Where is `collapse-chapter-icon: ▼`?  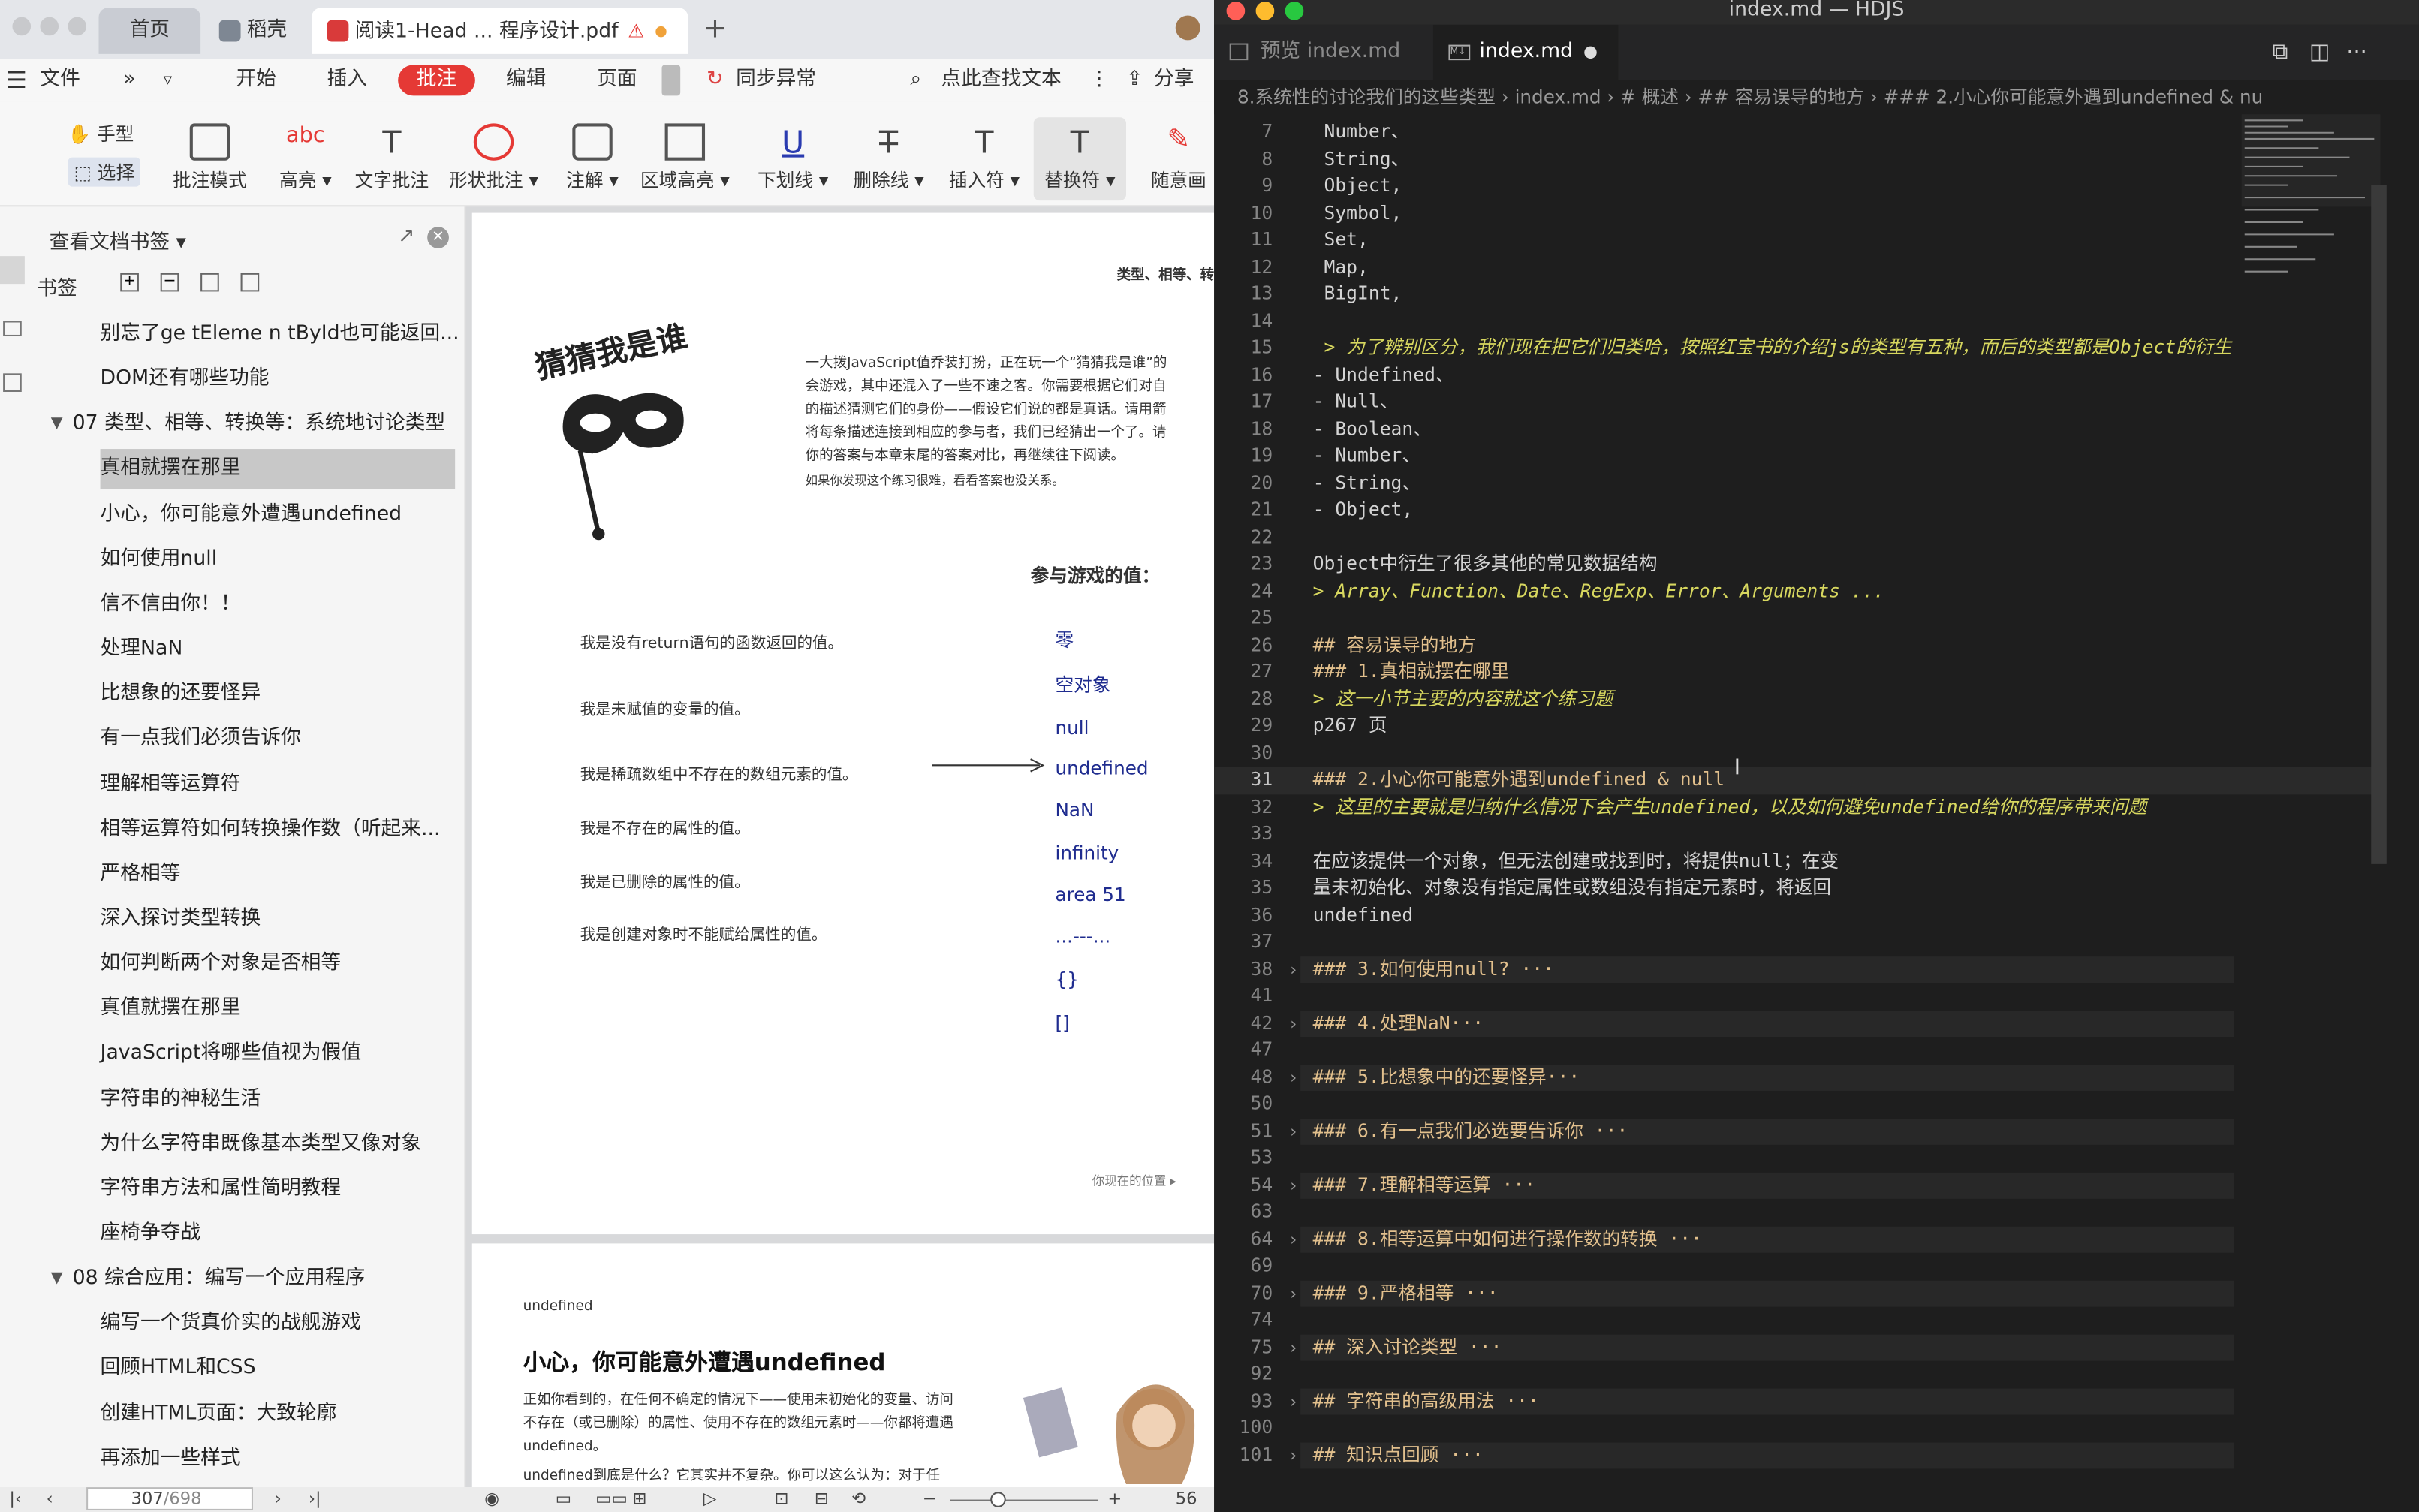
collapse-chapter-icon: ▼ is located at coordinates (57, 1279).